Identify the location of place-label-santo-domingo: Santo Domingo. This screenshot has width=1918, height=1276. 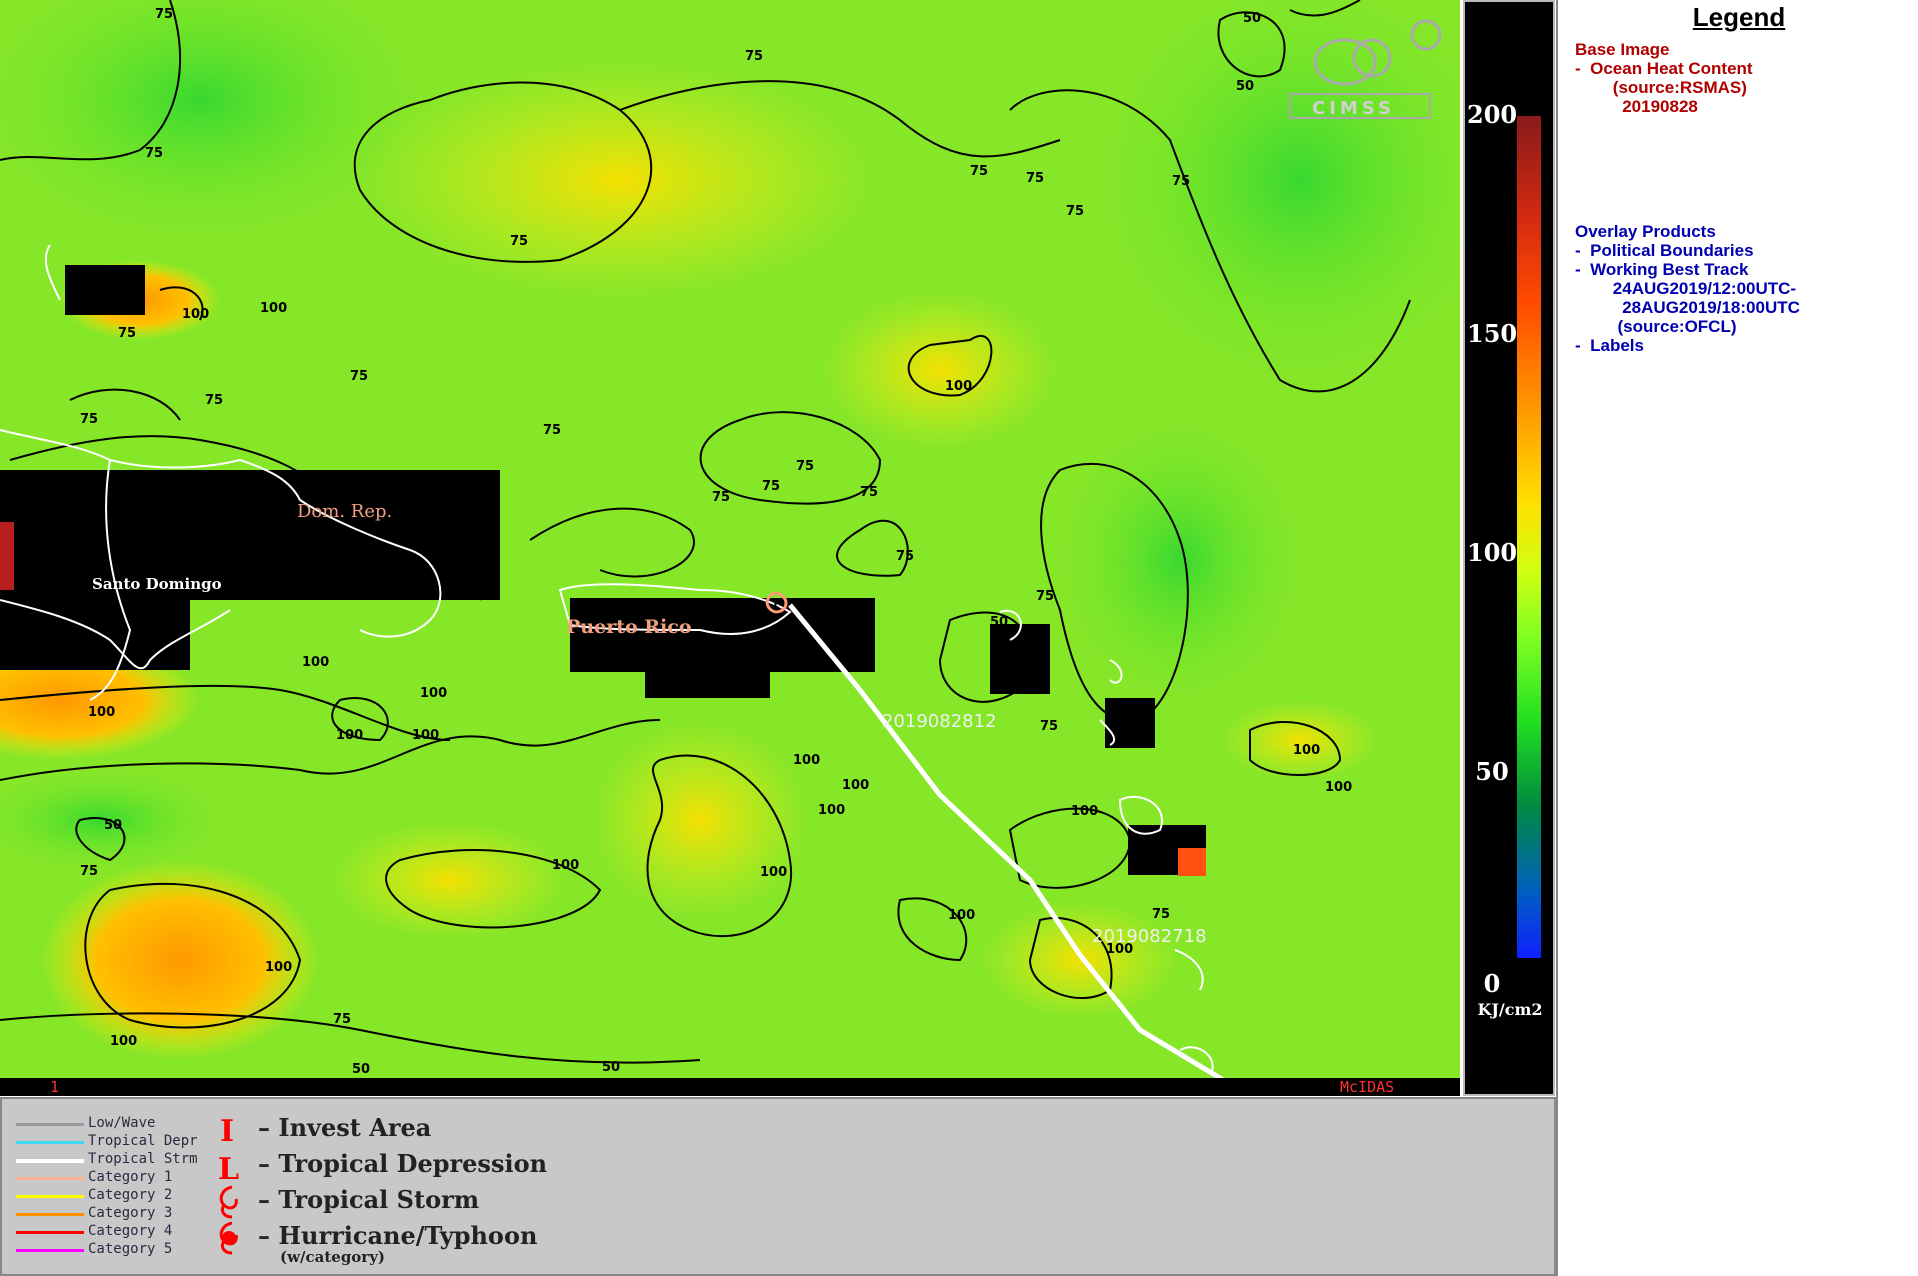
(157, 584).